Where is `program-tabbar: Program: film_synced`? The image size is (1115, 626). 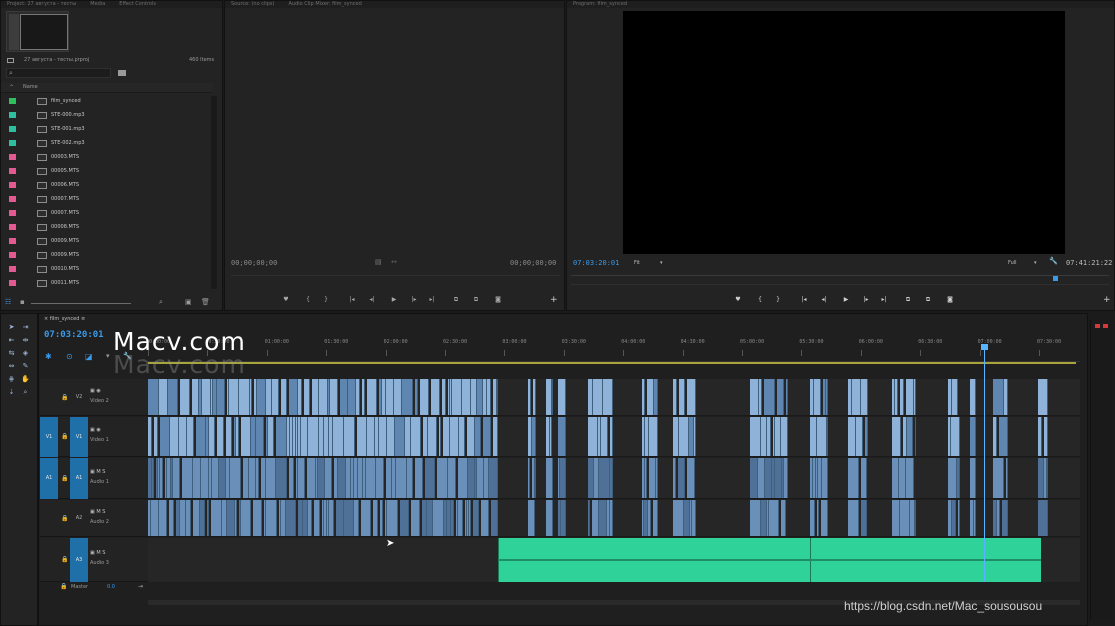 program-tabbar: Program: film_synced is located at coordinates (840, 4).